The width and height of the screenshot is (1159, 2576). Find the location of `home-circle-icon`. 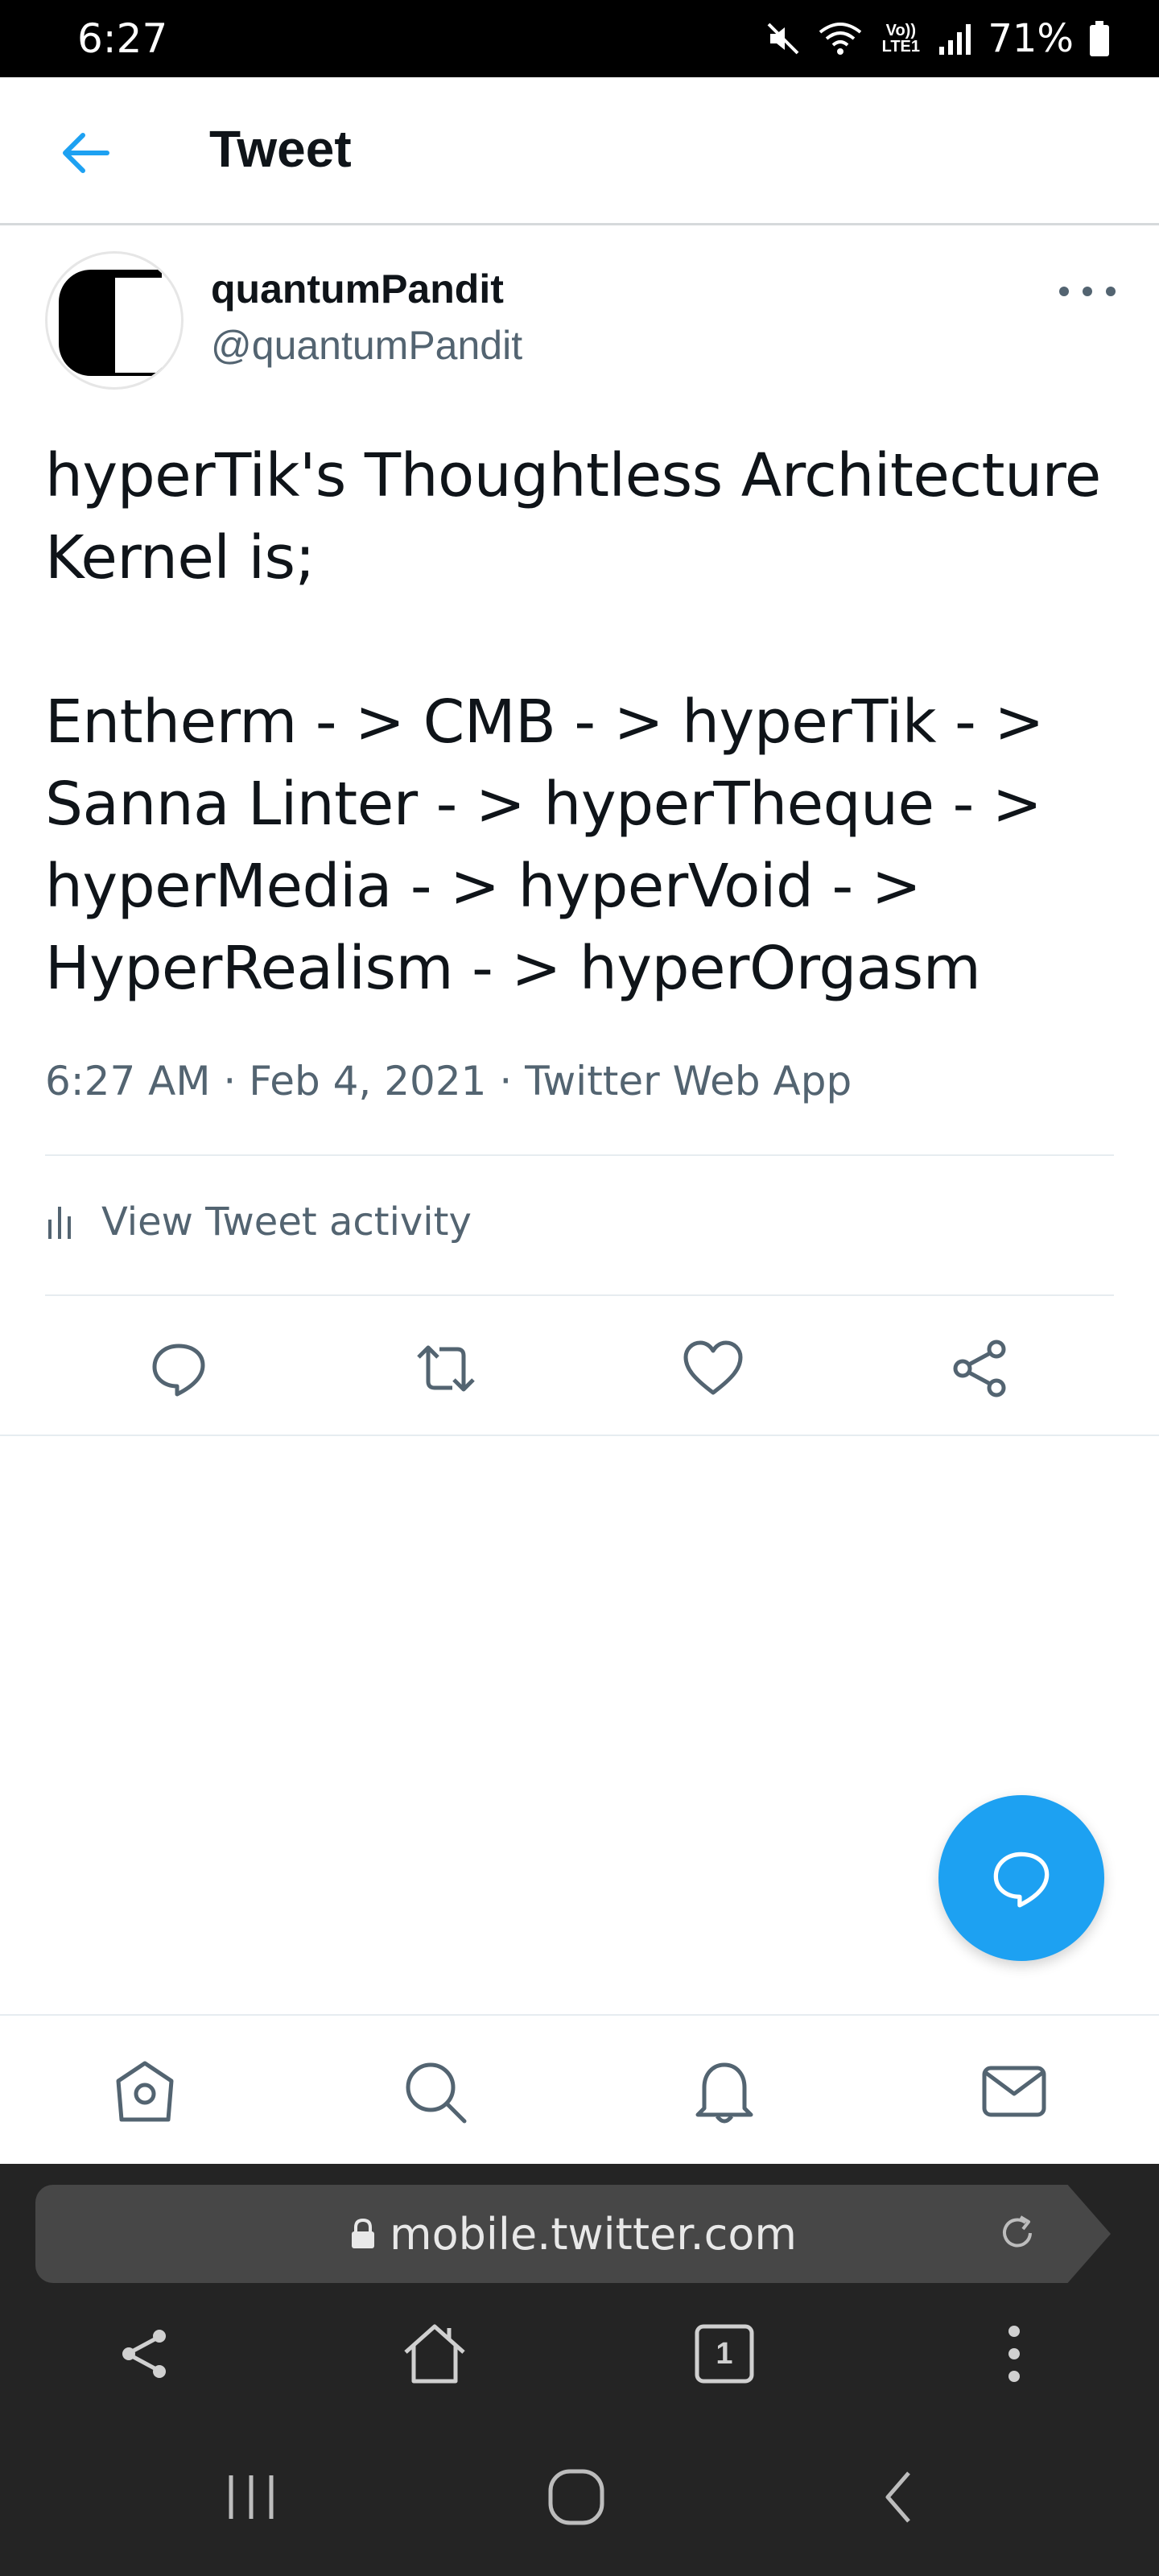

home-circle-icon is located at coordinates (576, 2497).